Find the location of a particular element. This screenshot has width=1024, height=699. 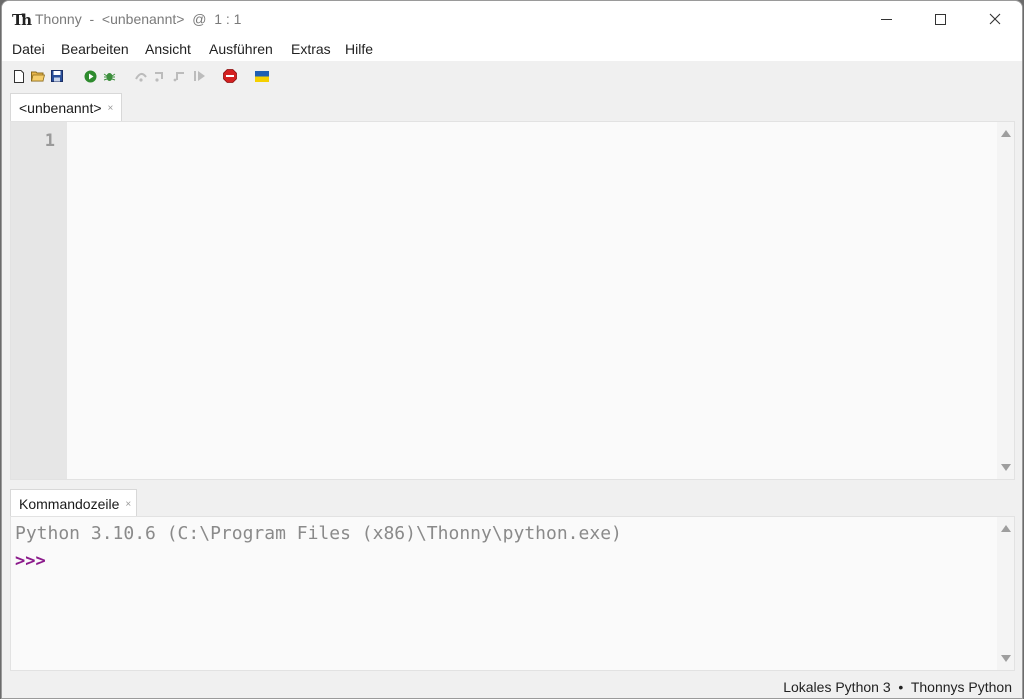

close-icon is located at coordinates (995, 19).